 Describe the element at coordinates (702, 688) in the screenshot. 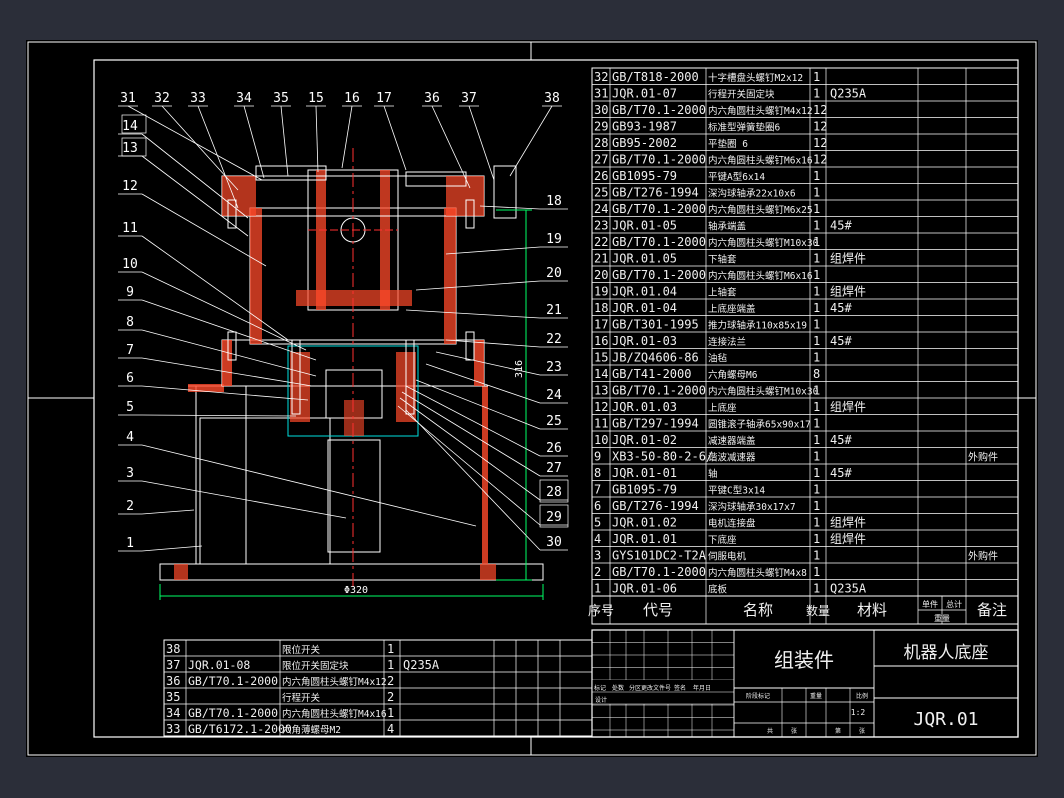

I see `tb-mark-label: 年月日` at that location.